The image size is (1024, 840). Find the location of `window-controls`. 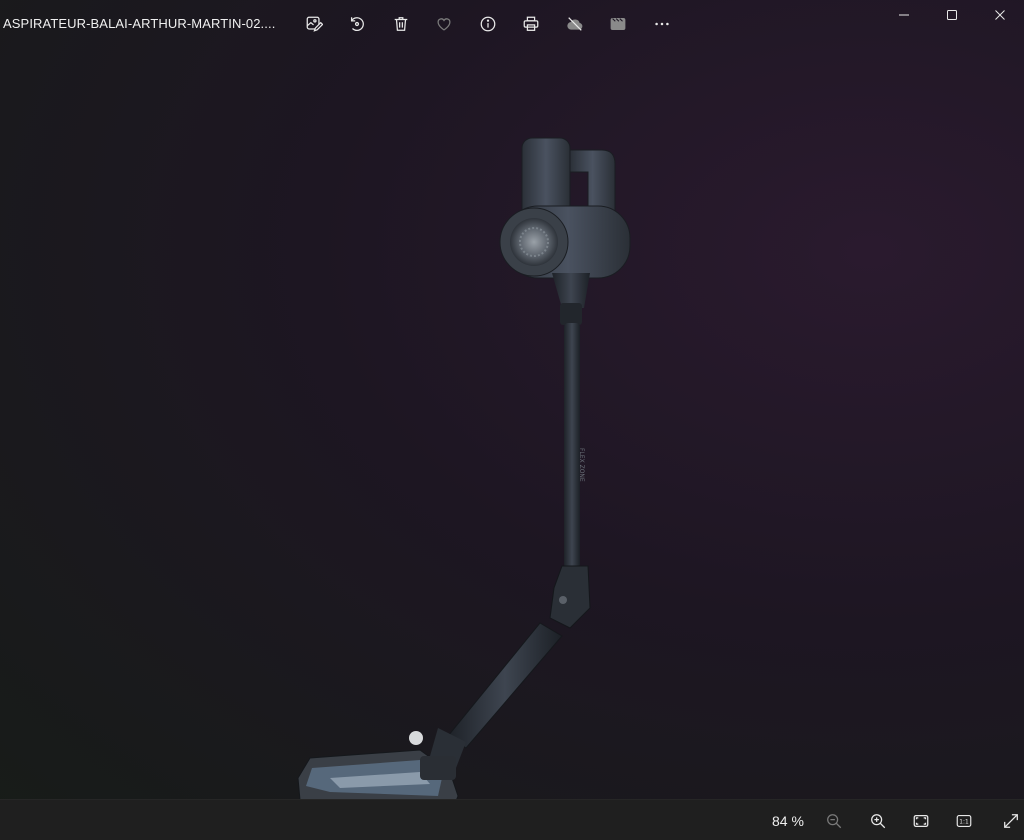

window-controls is located at coordinates (952, 15).